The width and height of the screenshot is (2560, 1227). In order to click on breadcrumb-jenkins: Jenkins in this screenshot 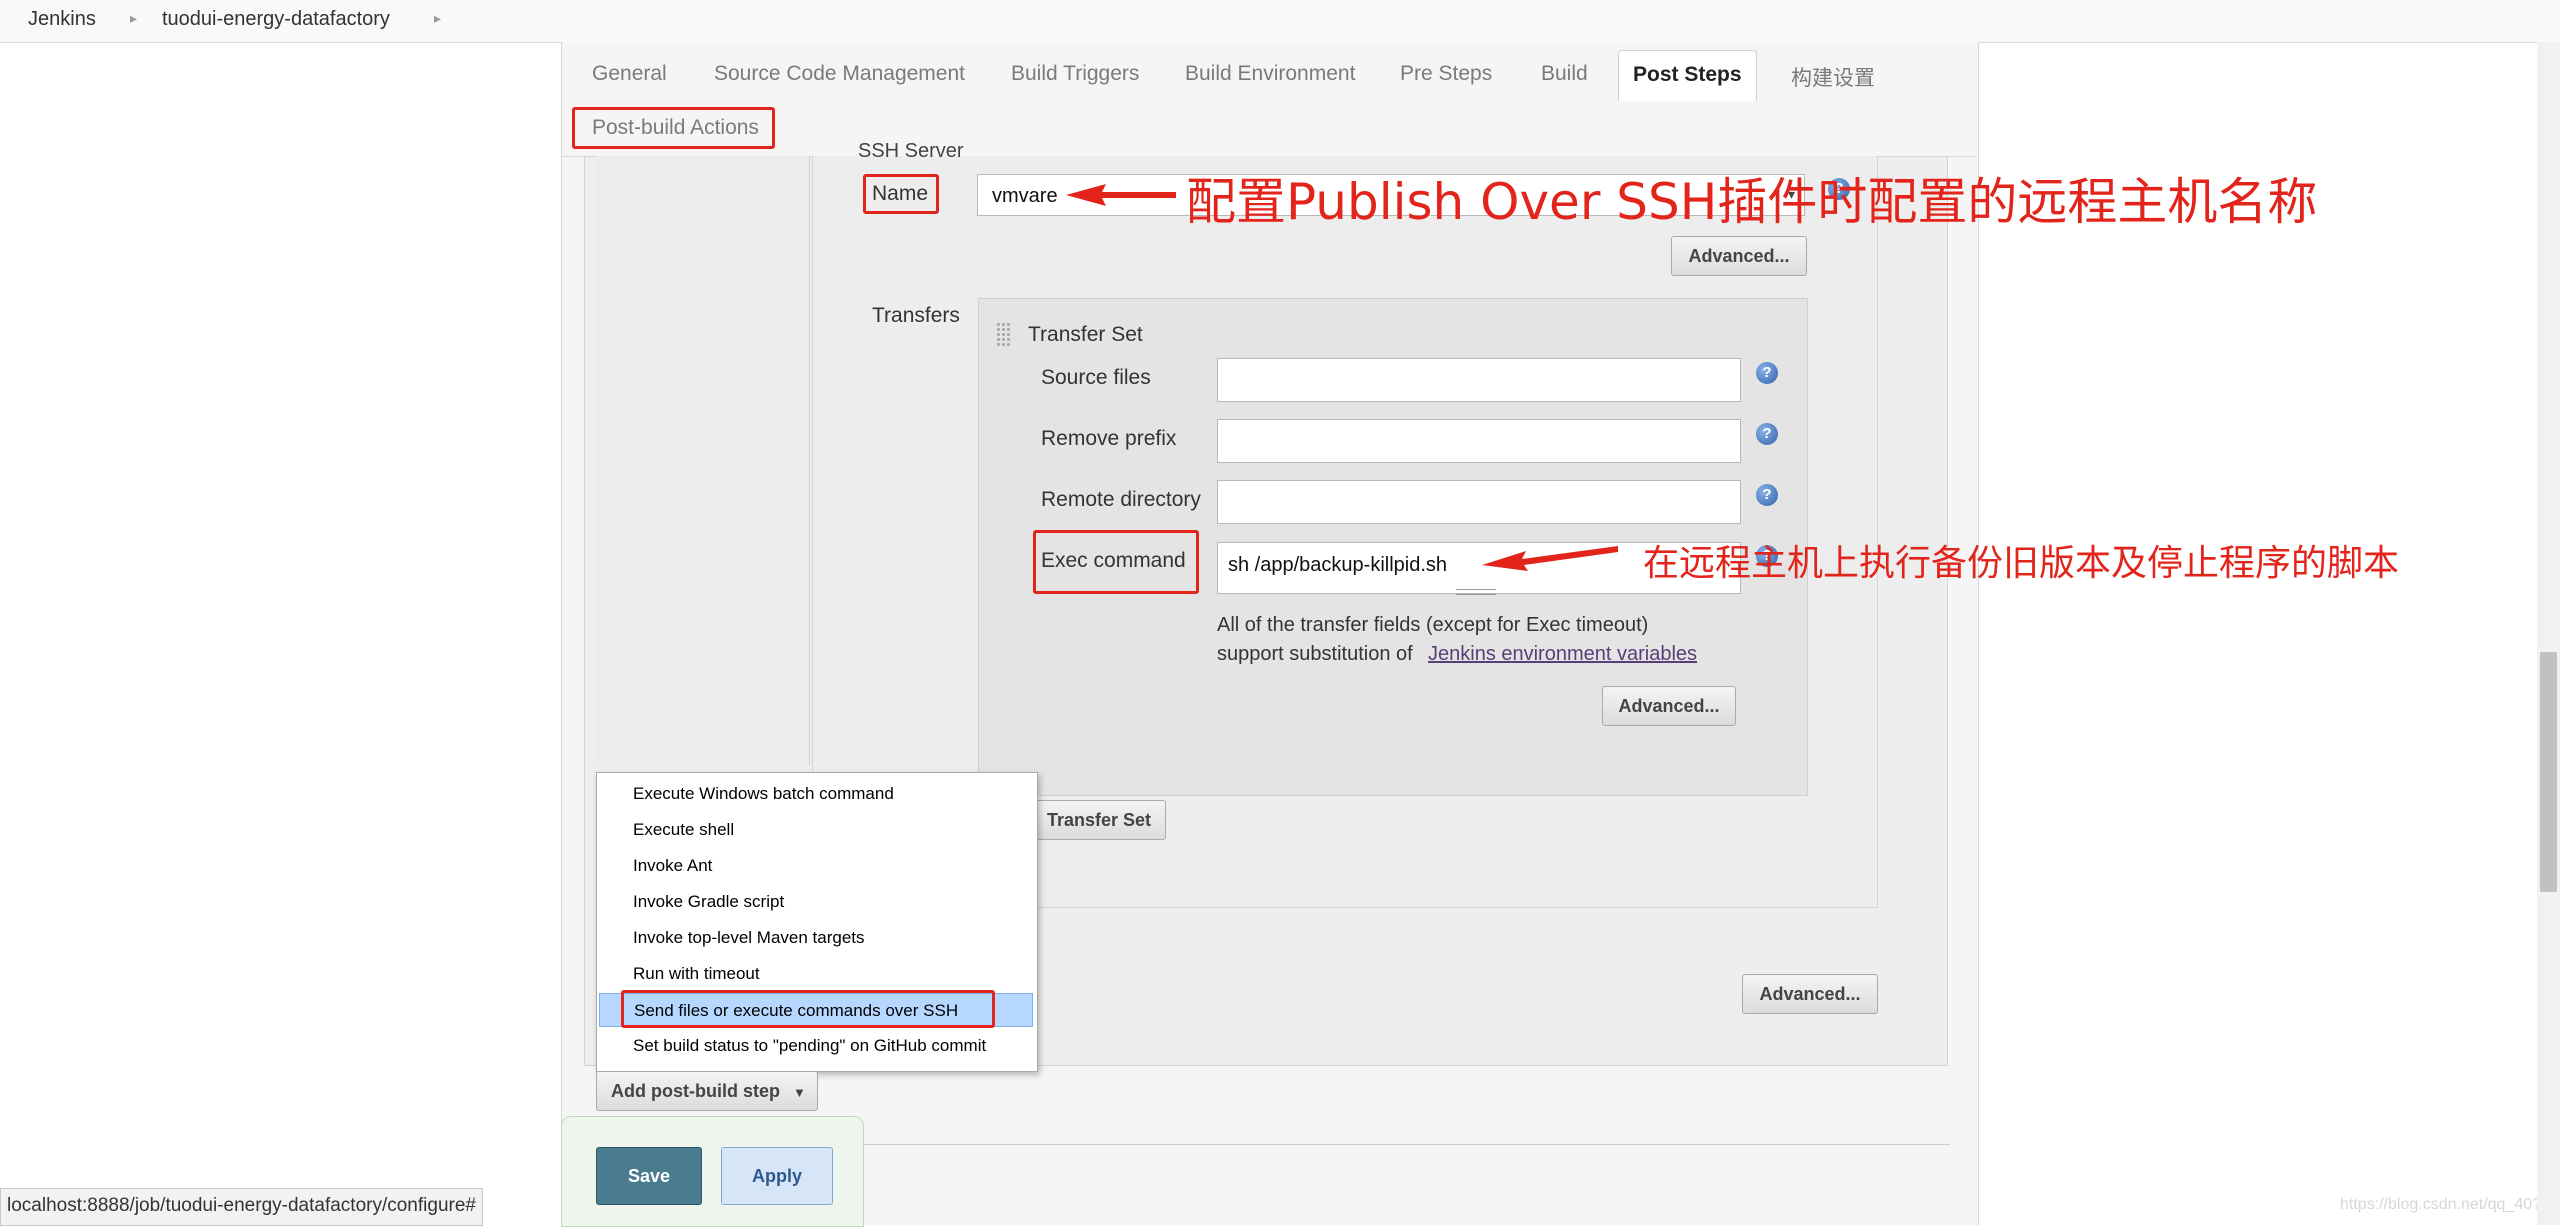, I will do `click(62, 19)`.